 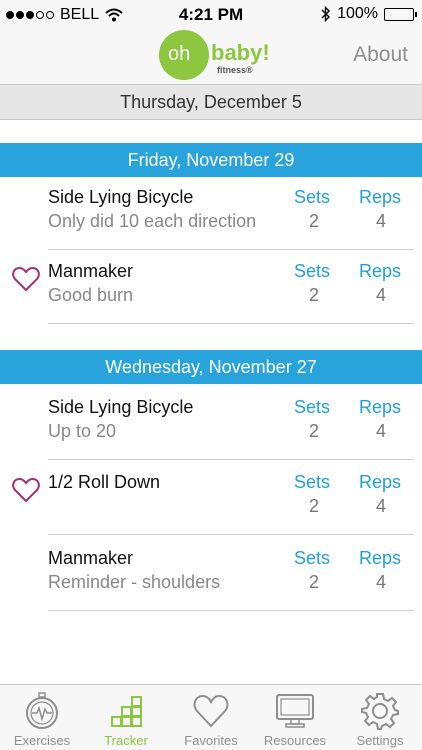 I want to click on tab-exercises: Exercises, so click(x=42, y=717).